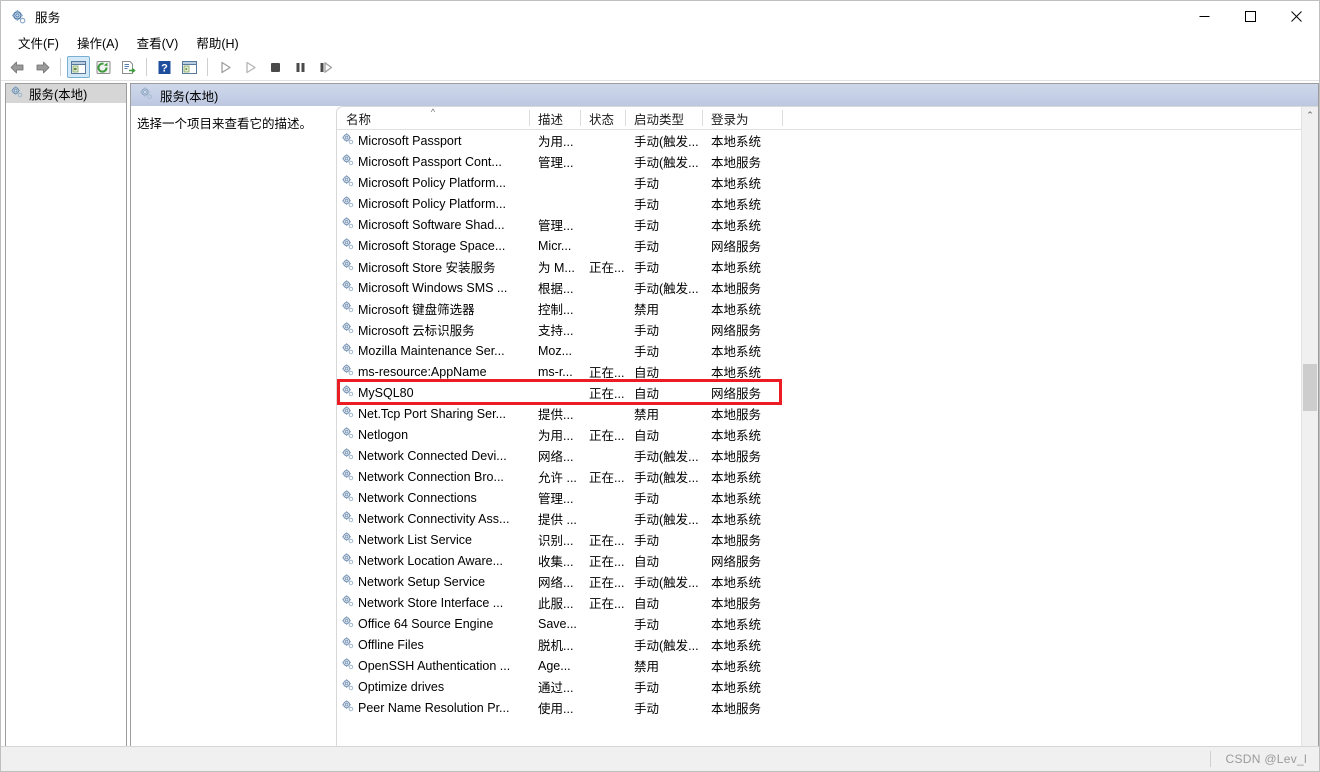 This screenshot has height=772, width=1320. What do you see at coordinates (827, 308) in the screenshot?
I see `table-row: Microsoft 键盘筛选器 控制... 禁用 本地系统` at bounding box center [827, 308].